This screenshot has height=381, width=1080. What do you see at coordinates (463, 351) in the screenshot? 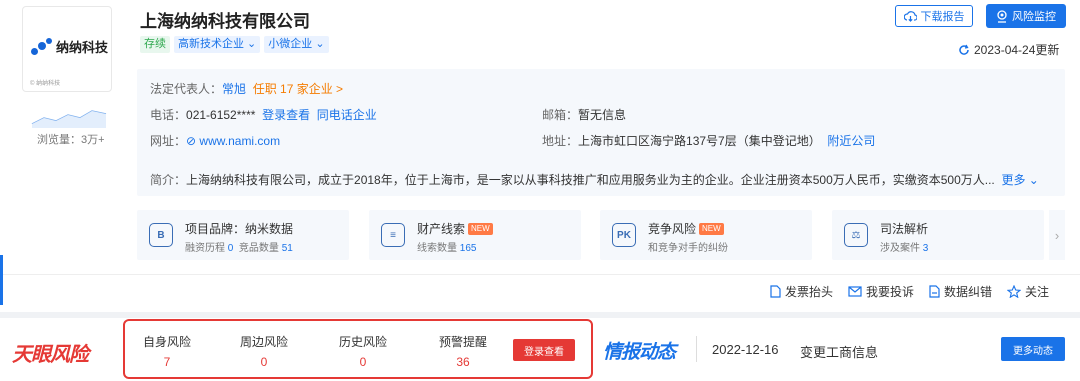
I see `risk-warning: 预警提醒 36` at bounding box center [463, 351].